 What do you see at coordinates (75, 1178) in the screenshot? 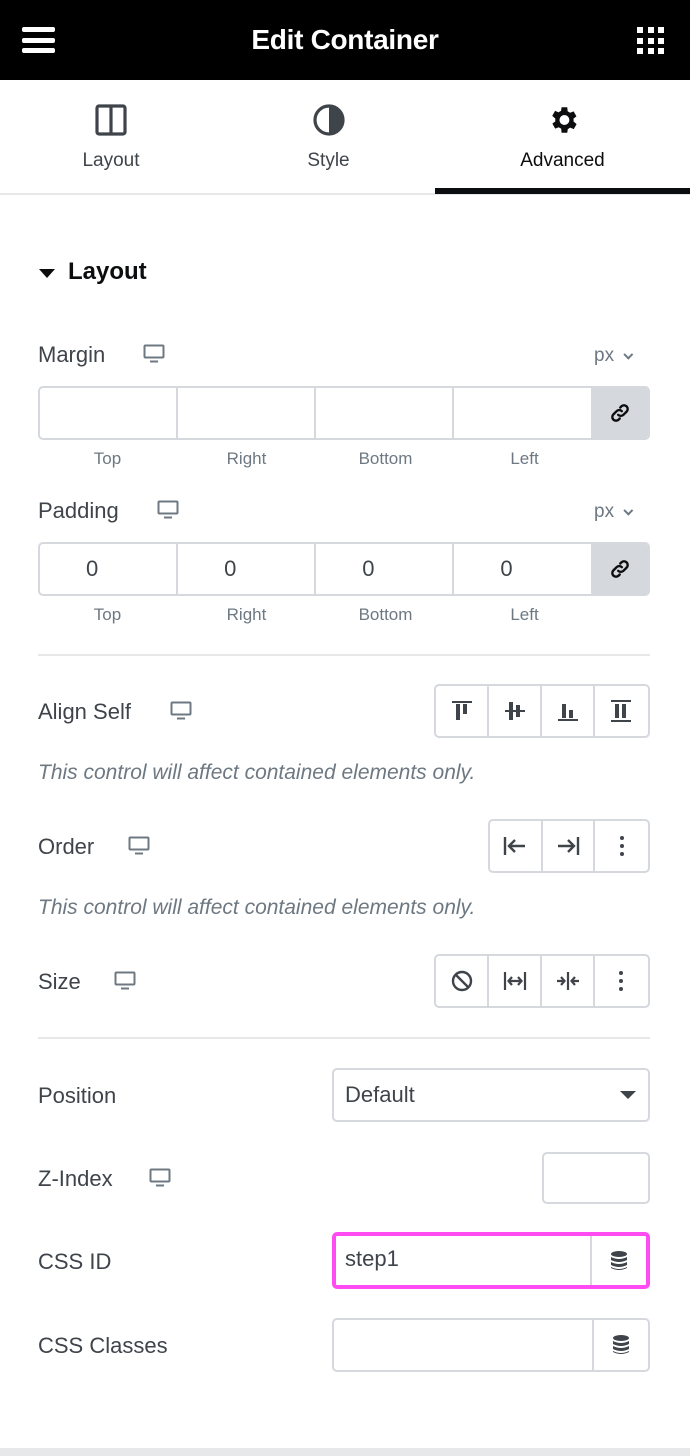
I see `z-index-label: Z-Index` at bounding box center [75, 1178].